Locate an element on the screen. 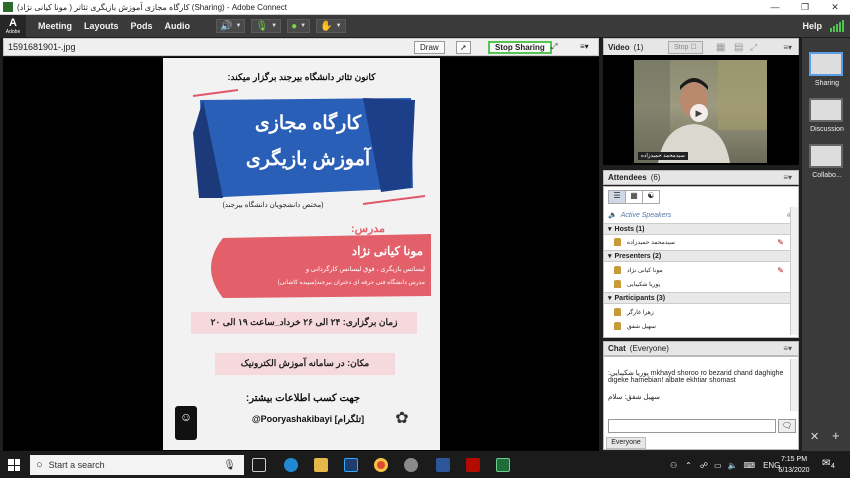  chat-pod-header: Chat (Everyone) ≡▾ is located at coordinates (701, 348).